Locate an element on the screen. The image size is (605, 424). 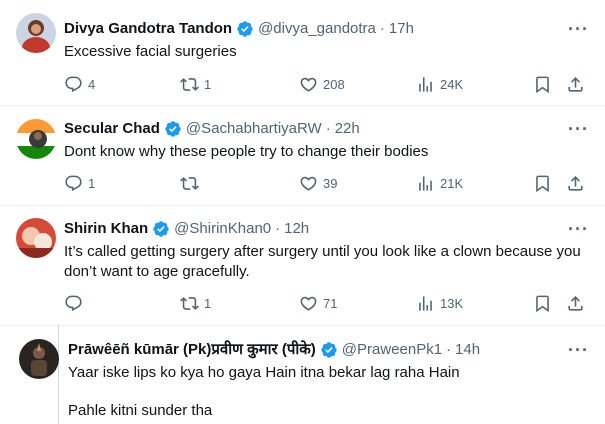
tweet-text: Excessive facial surgeries is located at coordinates (150, 51).